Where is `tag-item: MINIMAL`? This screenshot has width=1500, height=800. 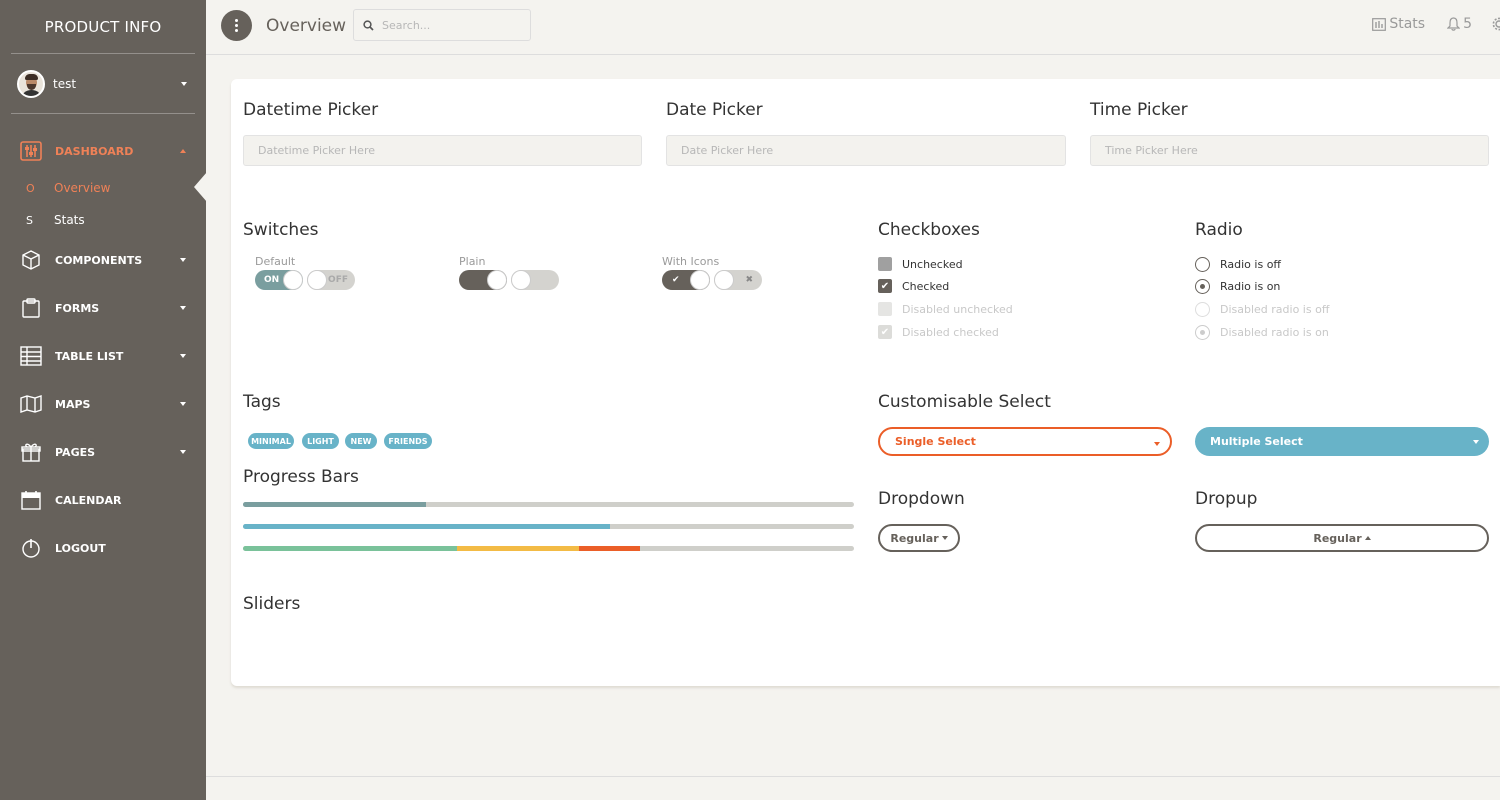
tag-item: MINIMAL is located at coordinates (271, 441).